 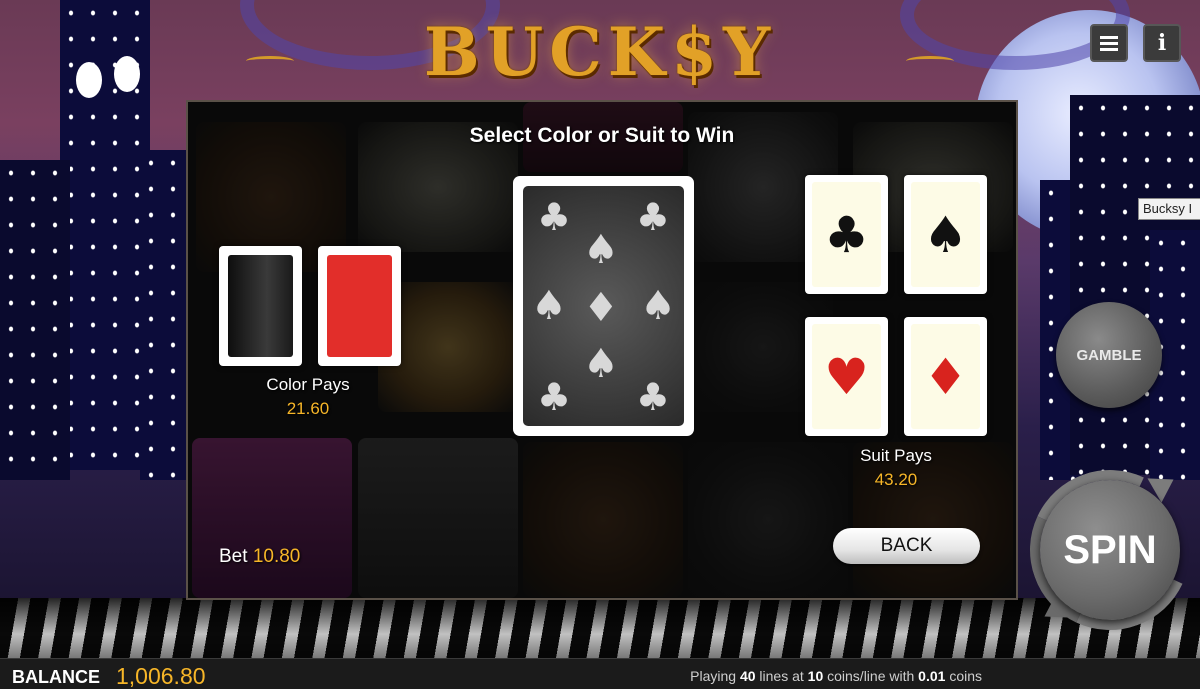 I want to click on hamburger-icon, so click(x=1109, y=43).